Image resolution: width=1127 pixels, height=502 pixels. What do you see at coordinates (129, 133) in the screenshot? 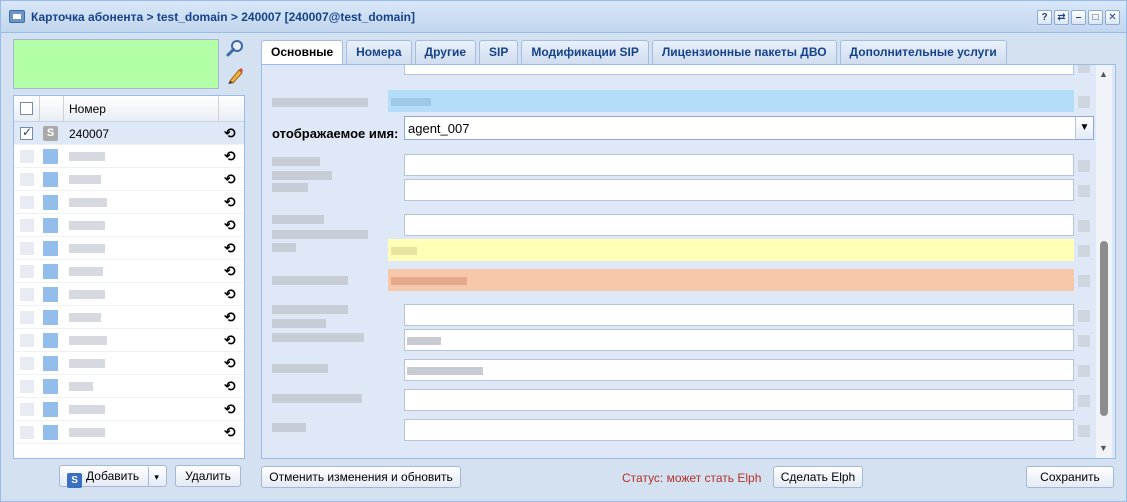
I see `grid-row: S 240007 ⟲` at bounding box center [129, 133].